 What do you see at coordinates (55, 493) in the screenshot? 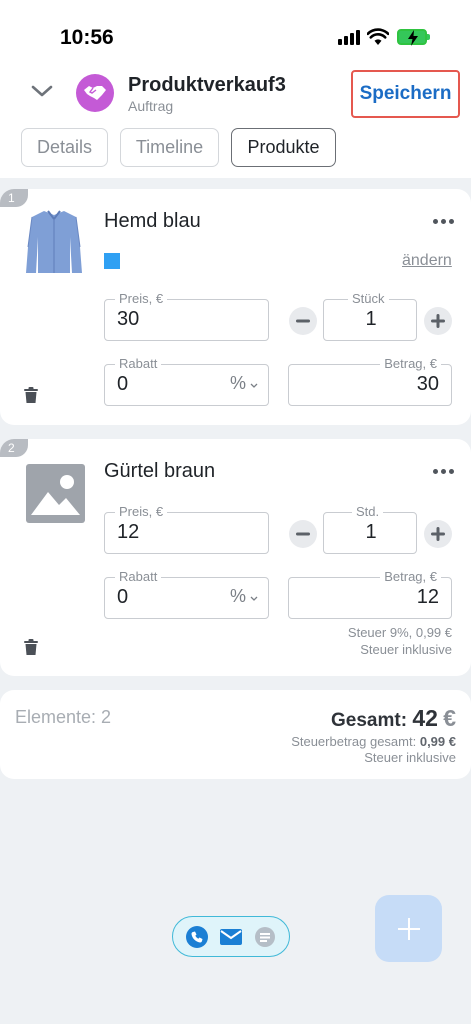
I see `image-placeholder-icon` at bounding box center [55, 493].